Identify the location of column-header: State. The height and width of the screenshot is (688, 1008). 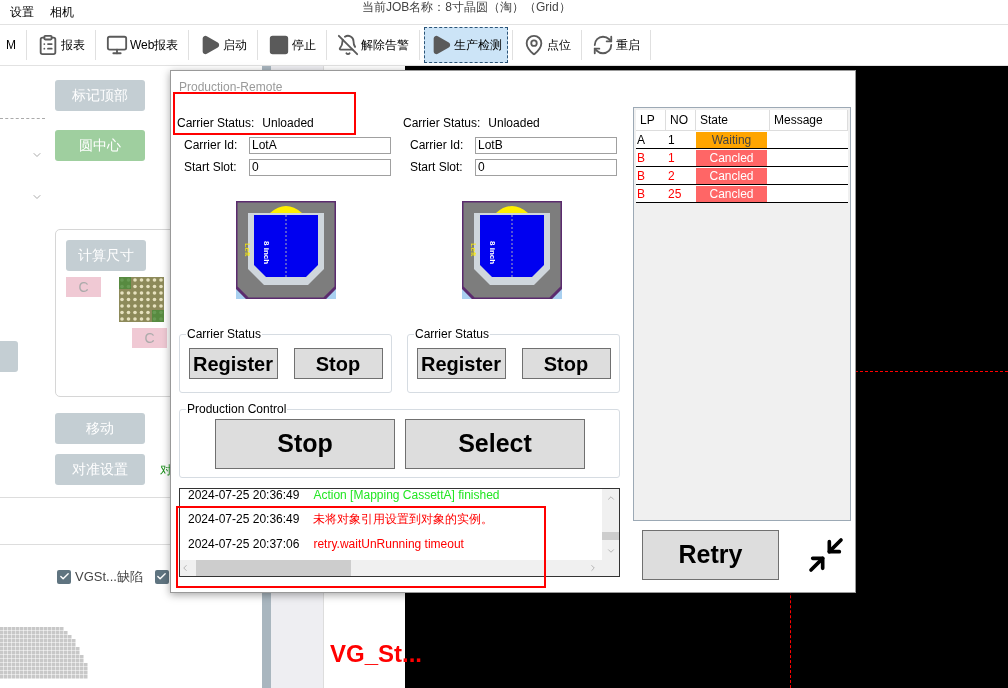
(733, 120).